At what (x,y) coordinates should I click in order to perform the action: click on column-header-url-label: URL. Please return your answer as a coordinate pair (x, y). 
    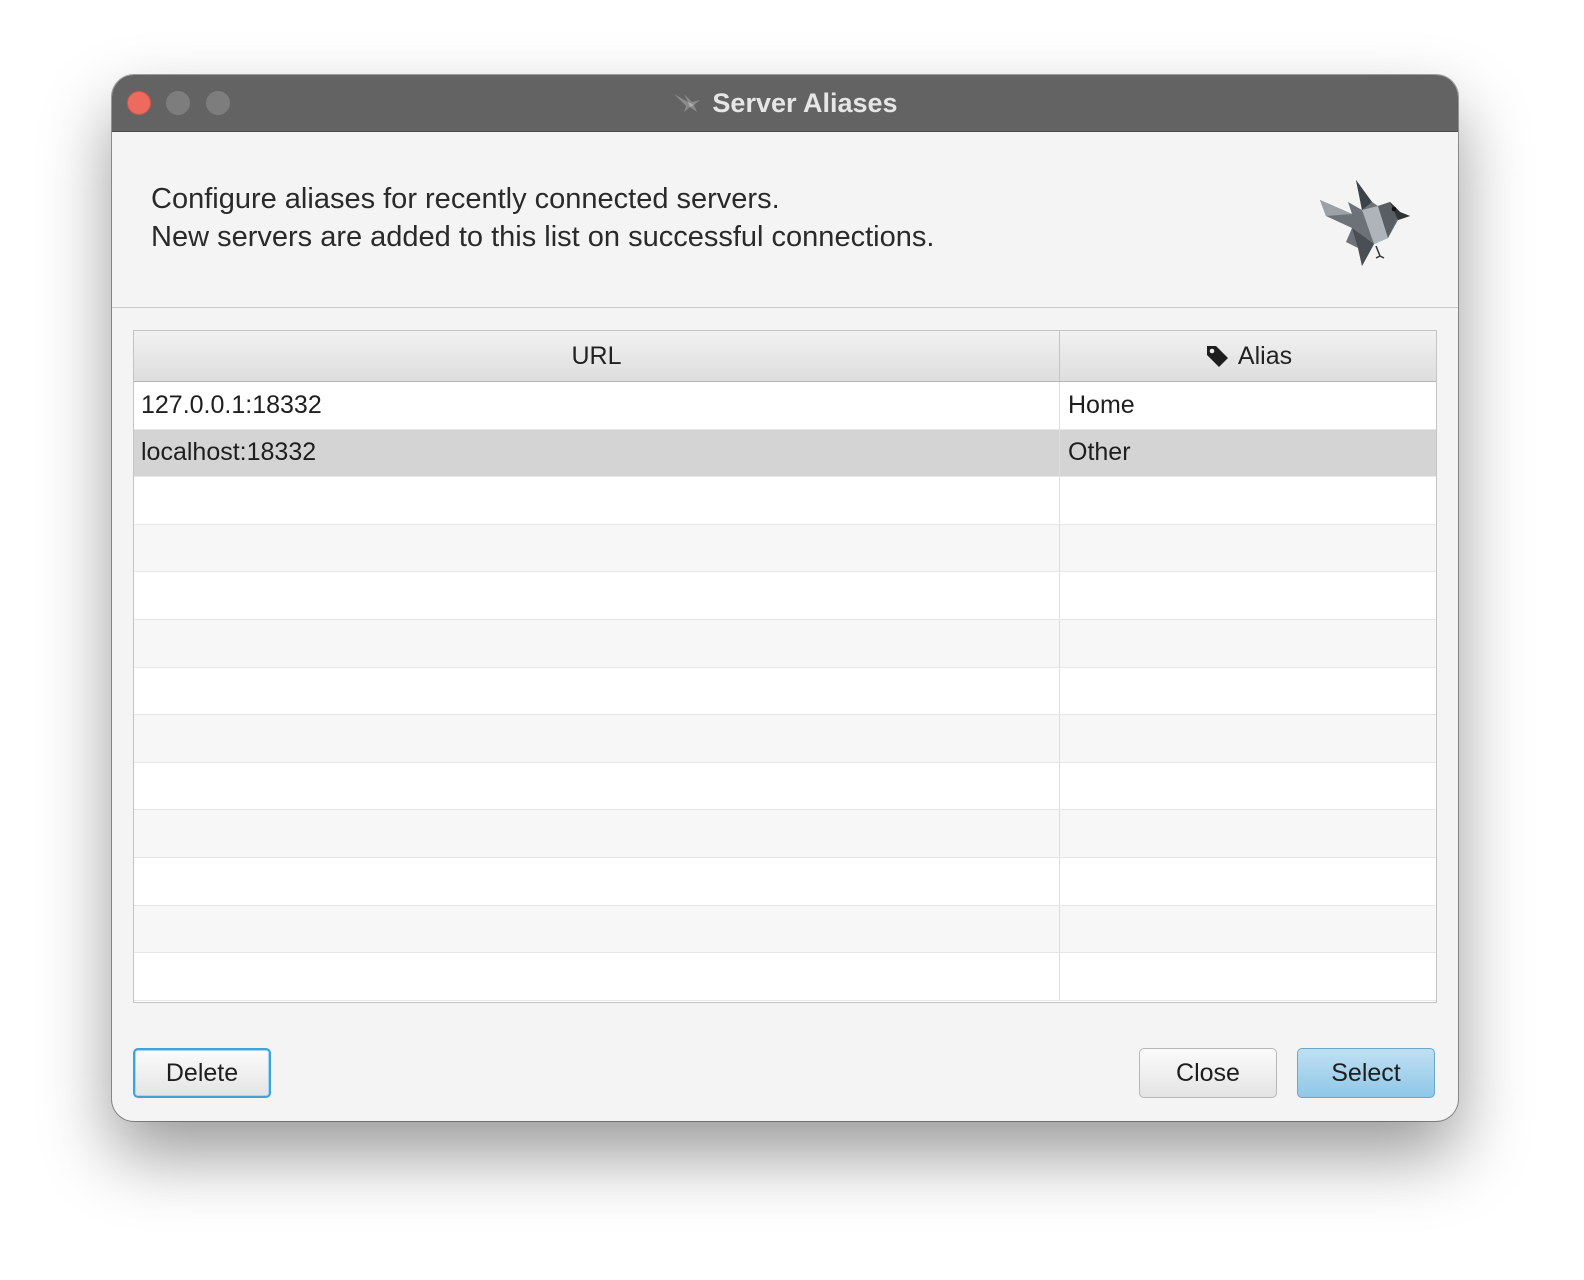
    Looking at the image, I should click on (596, 355).